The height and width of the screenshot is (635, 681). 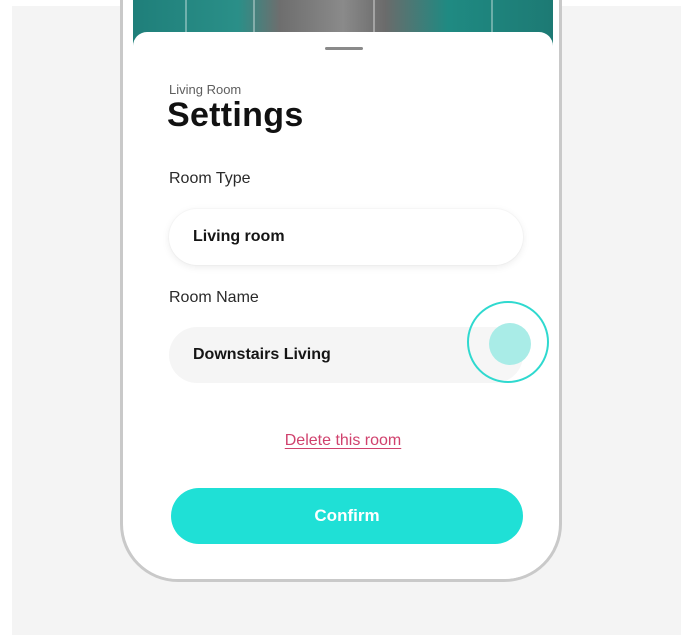 What do you see at coordinates (235, 115) in the screenshot?
I see `page-title: Settings` at bounding box center [235, 115].